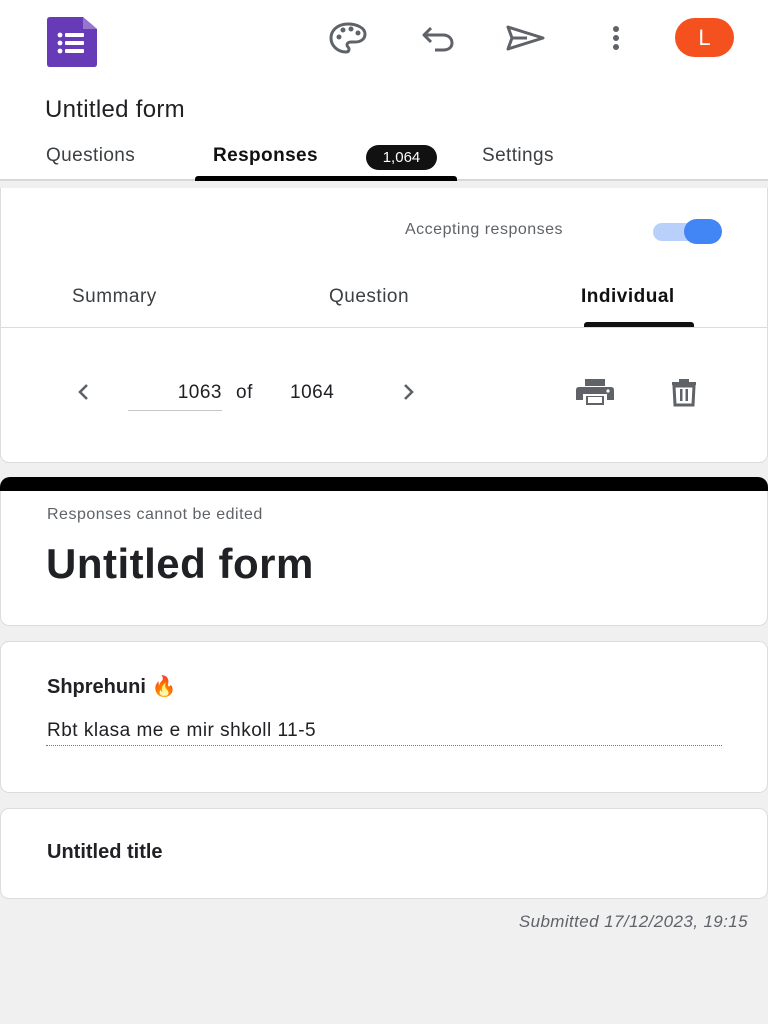  What do you see at coordinates (112, 687) in the screenshot?
I see `question-title: Shprehuni 🔥` at bounding box center [112, 687].